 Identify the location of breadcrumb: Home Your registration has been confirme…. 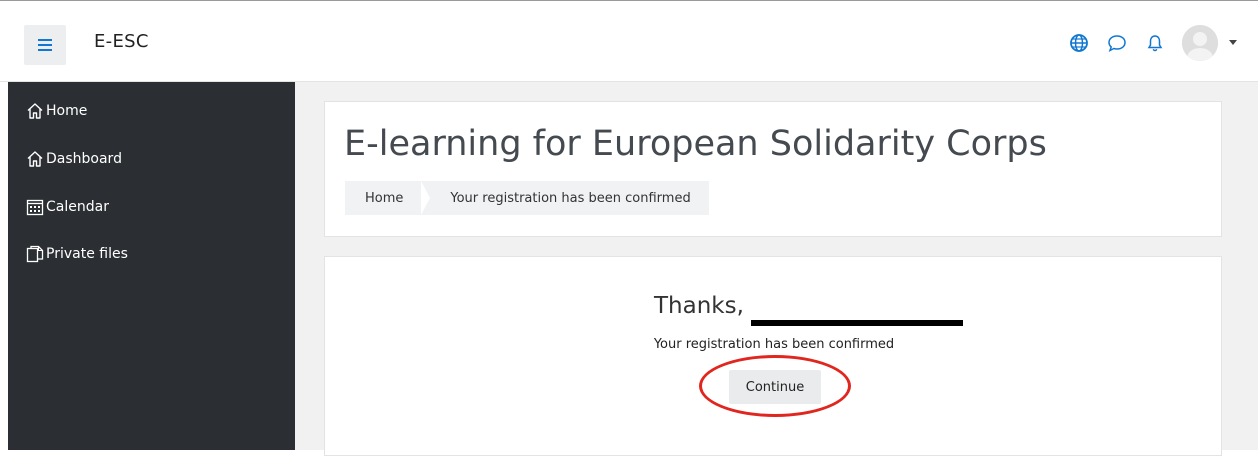
(527, 198).